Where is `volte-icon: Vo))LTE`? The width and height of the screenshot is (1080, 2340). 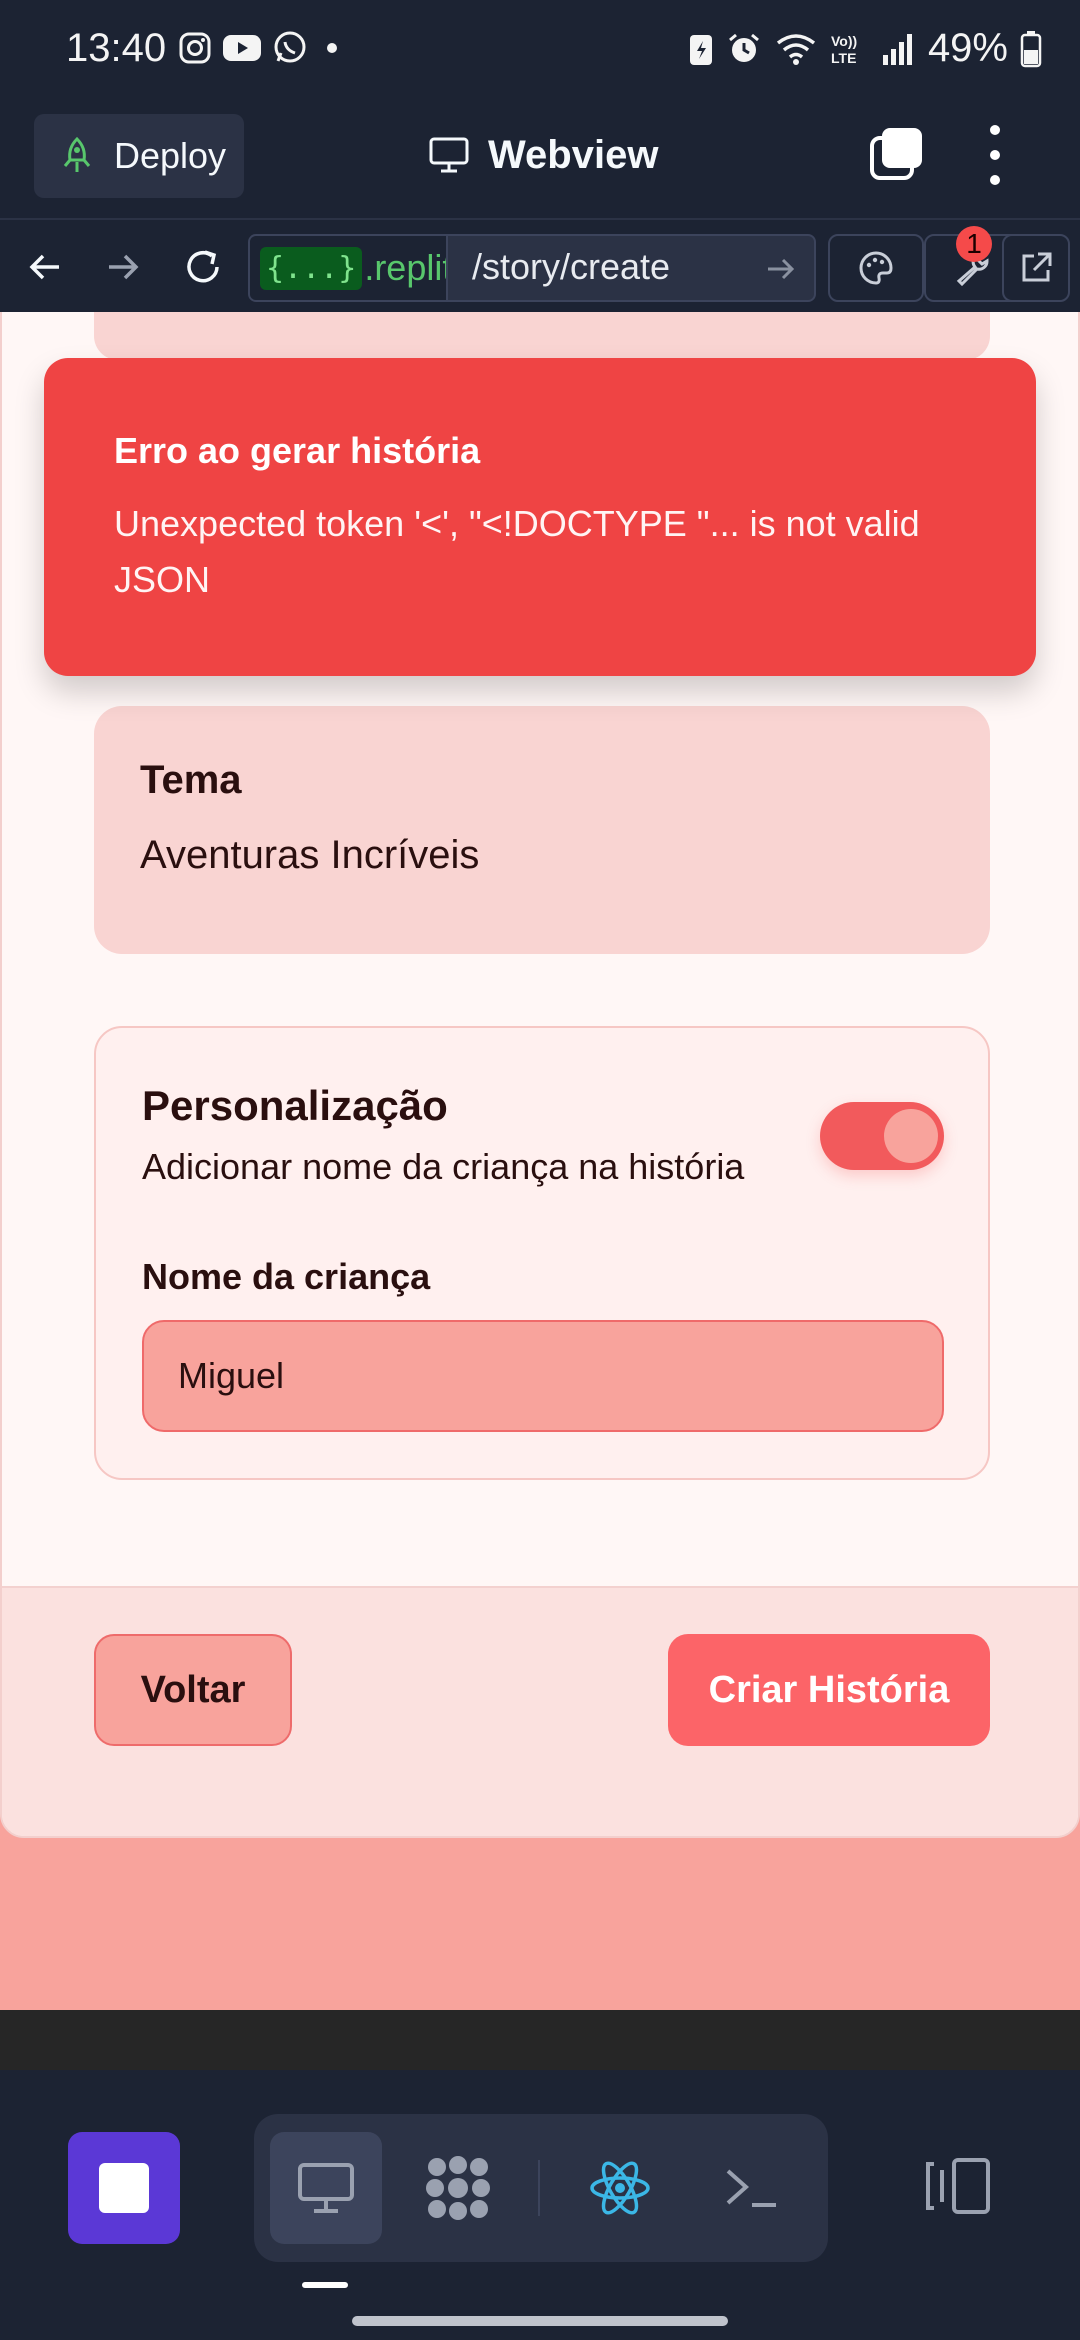 volte-icon: Vo))LTE is located at coordinates (844, 49).